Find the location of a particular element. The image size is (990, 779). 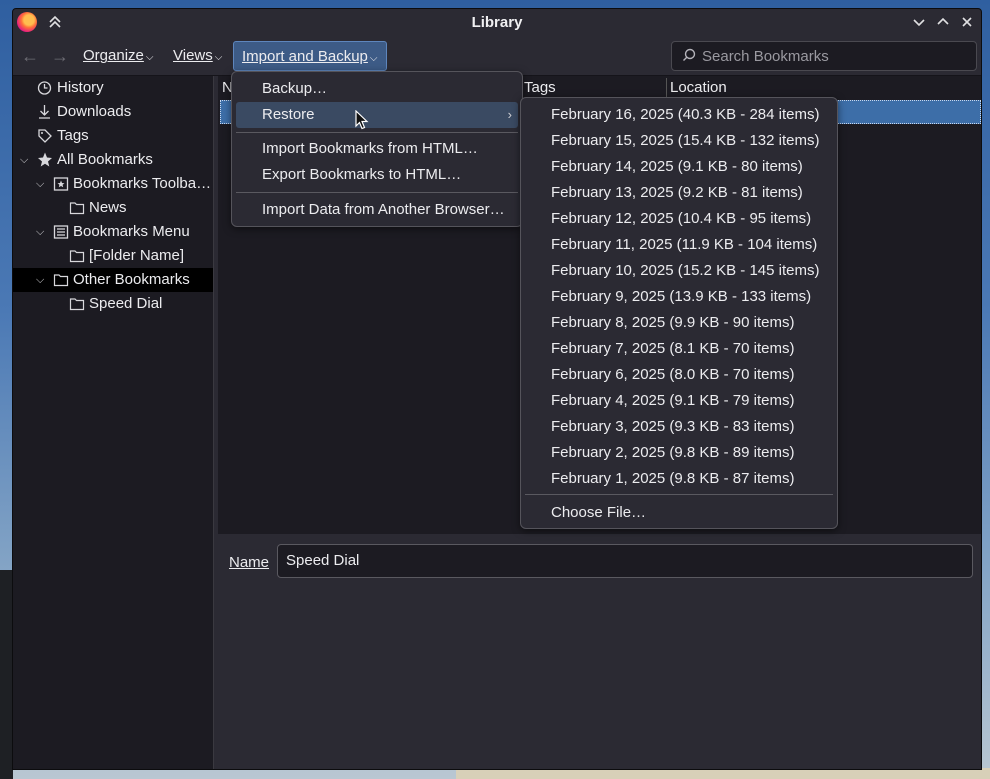

menu-item-restore: Restore › is located at coordinates (377, 115).